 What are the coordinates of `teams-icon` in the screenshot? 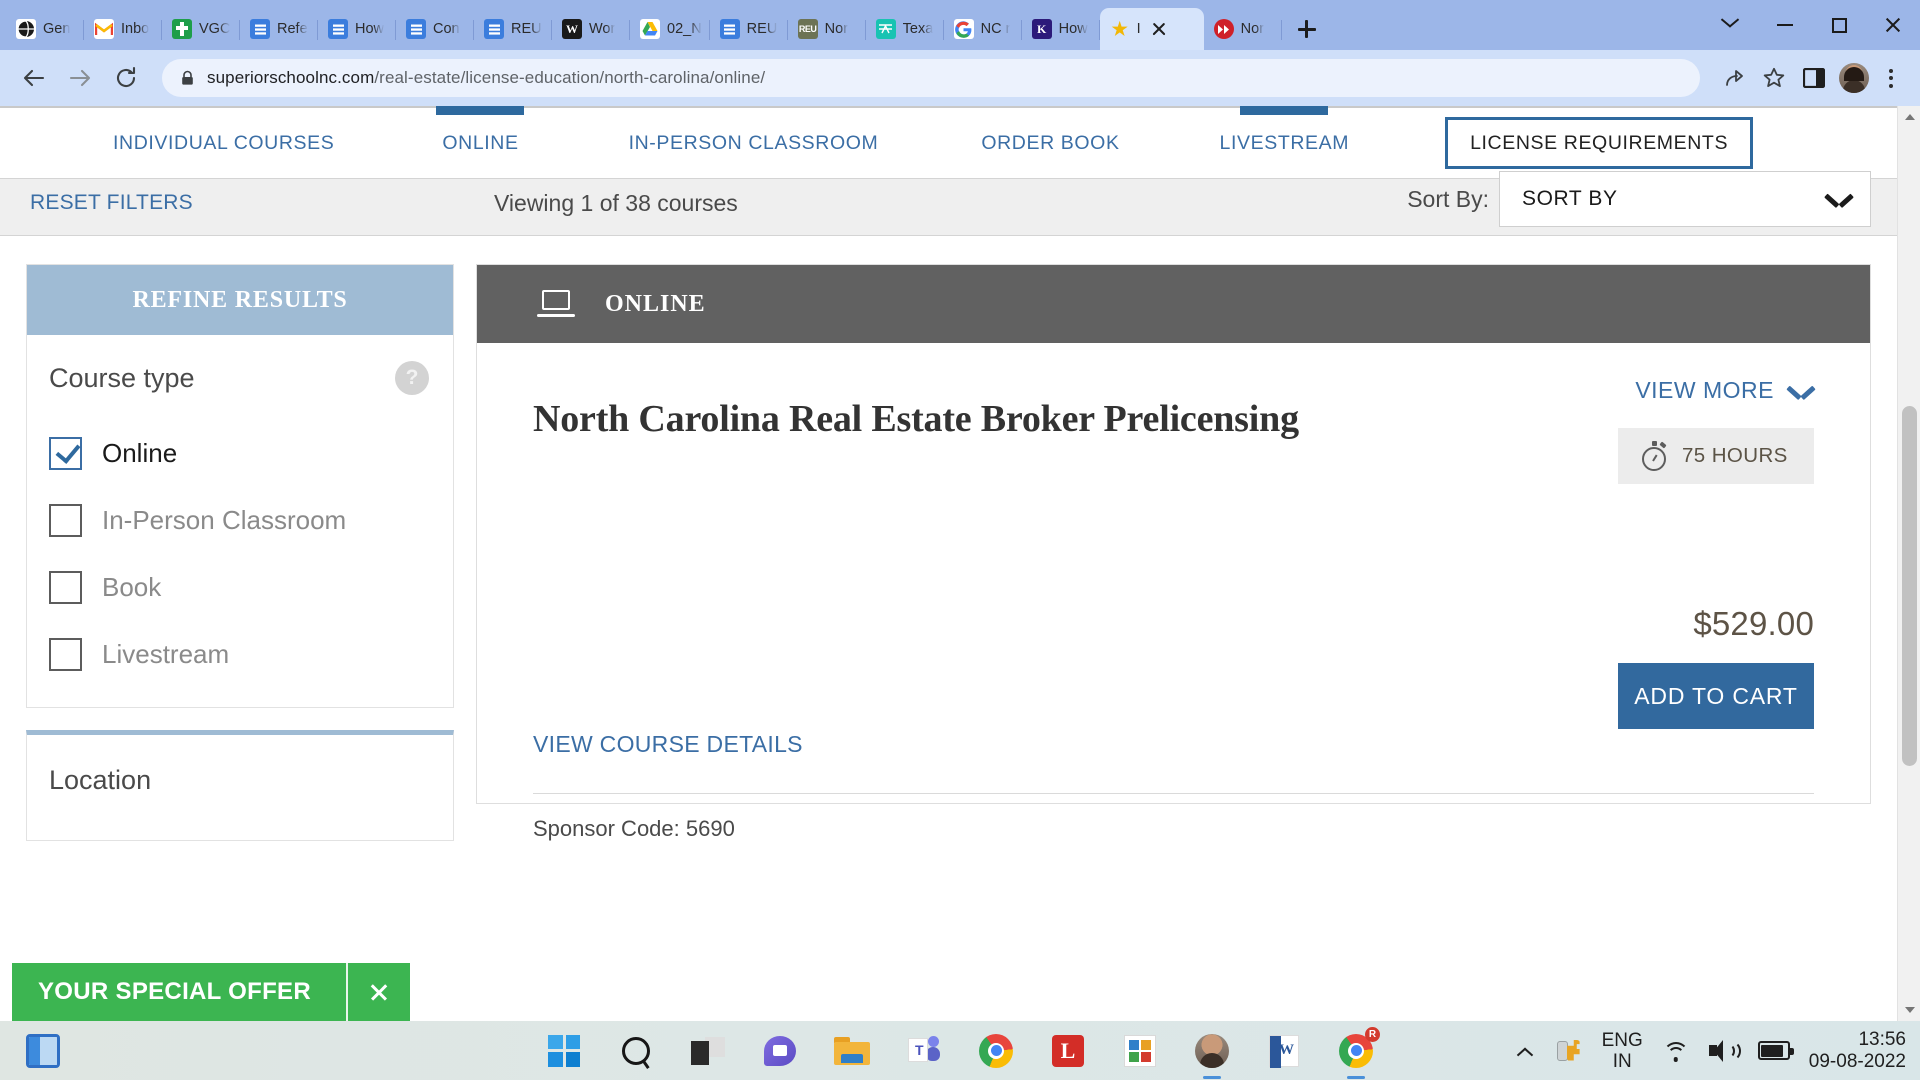 It's located at (924, 1050).